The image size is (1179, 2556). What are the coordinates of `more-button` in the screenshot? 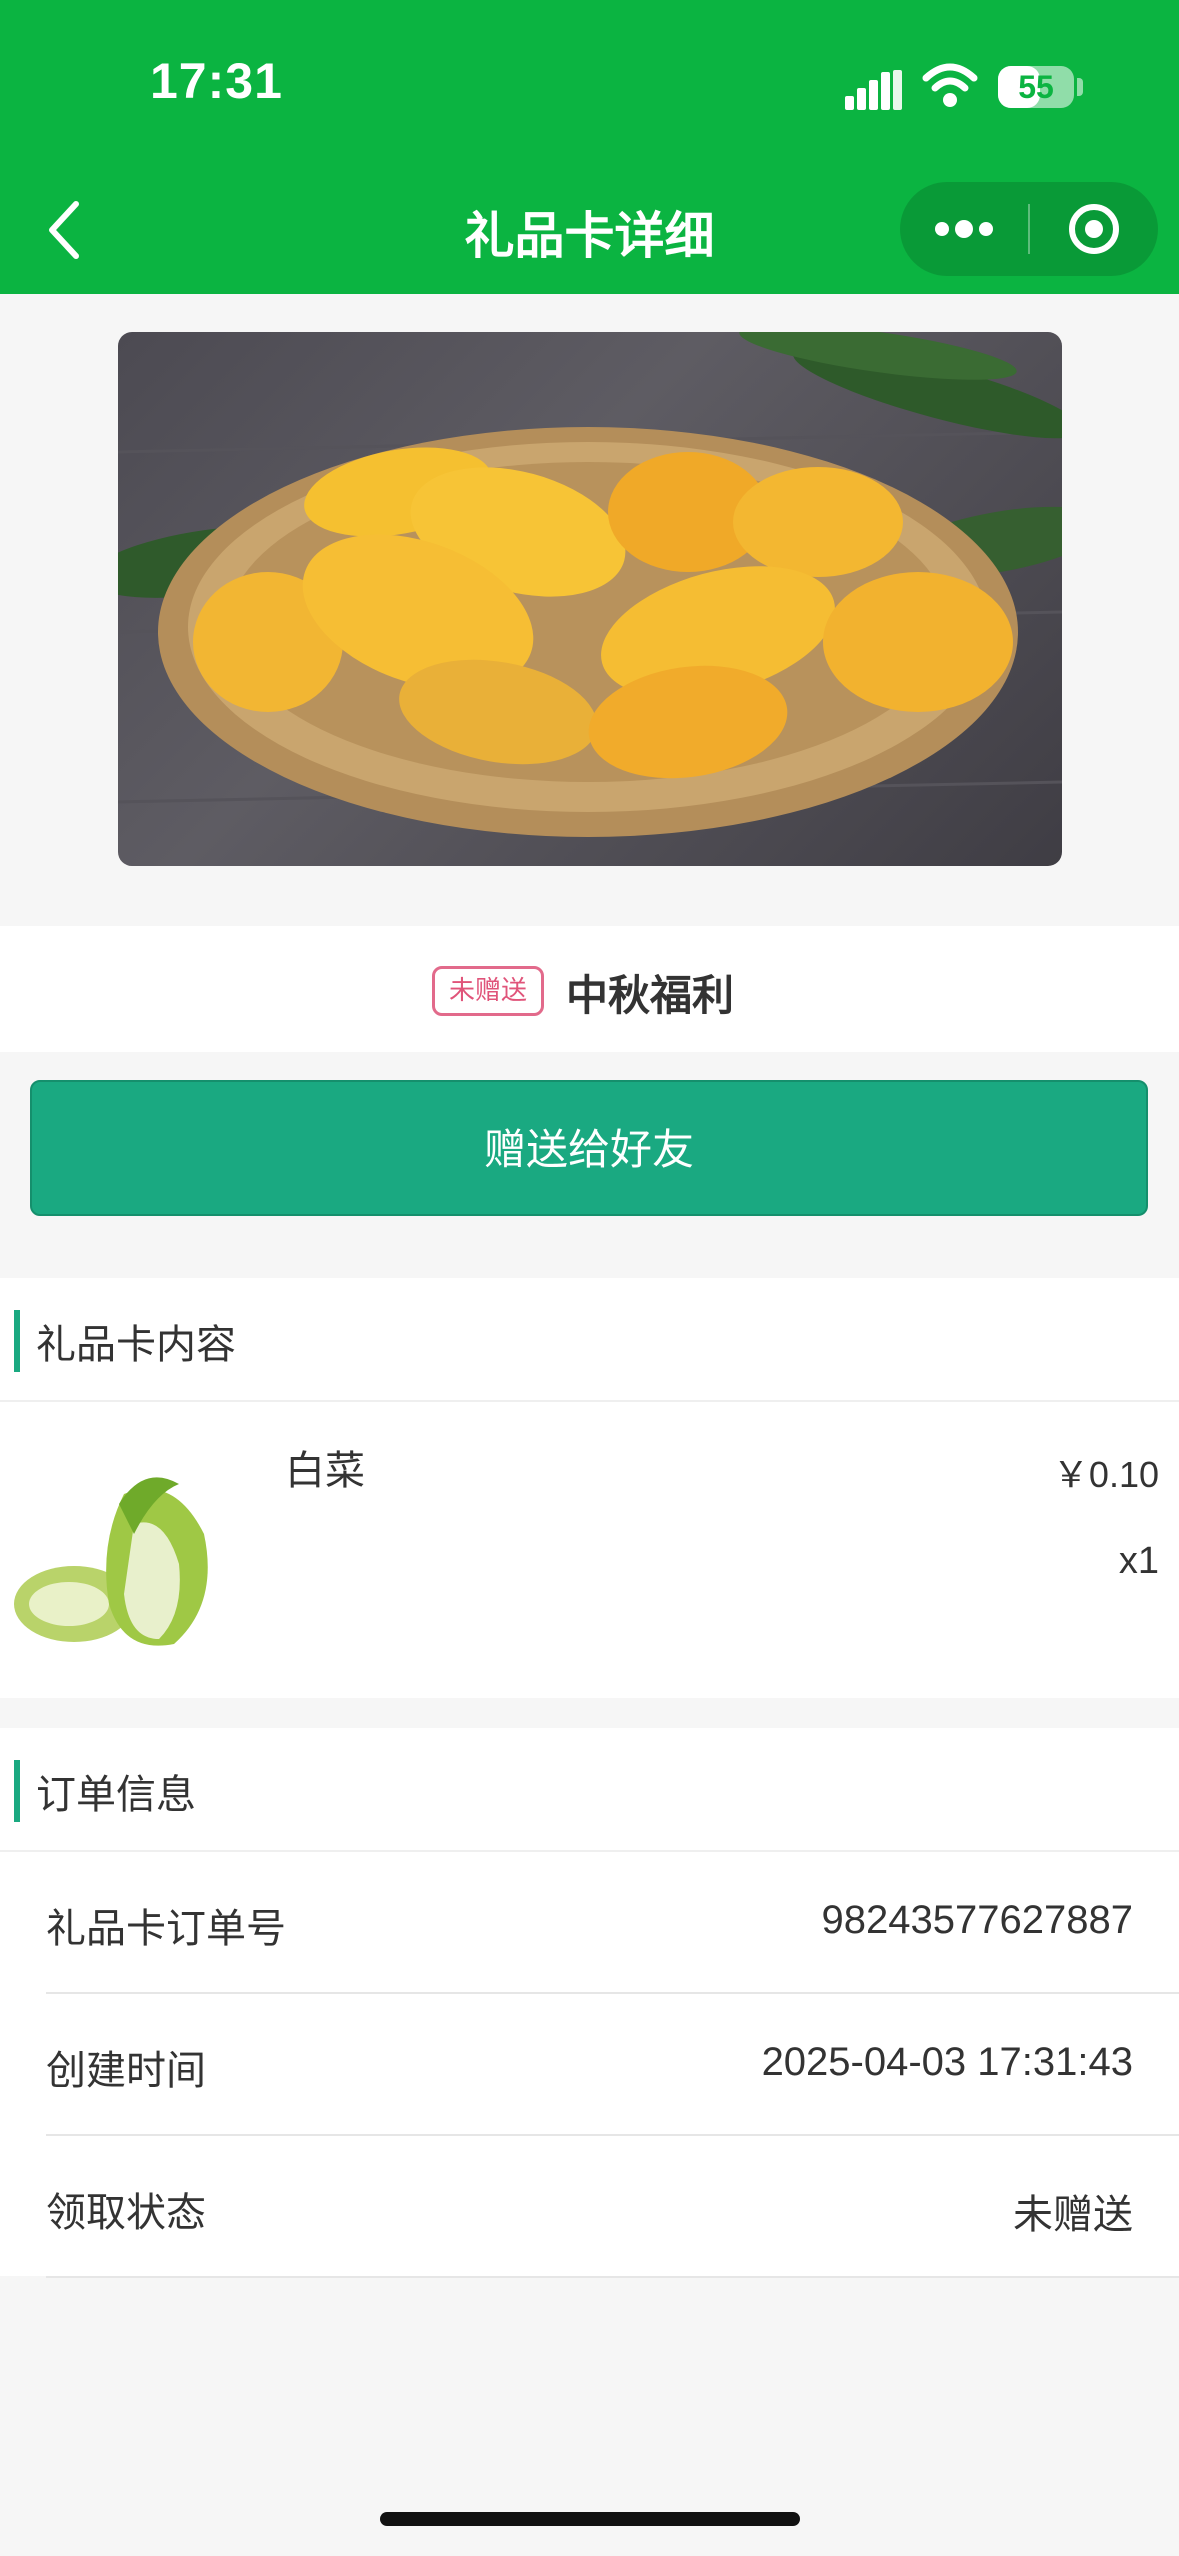 It's located at (964, 229).